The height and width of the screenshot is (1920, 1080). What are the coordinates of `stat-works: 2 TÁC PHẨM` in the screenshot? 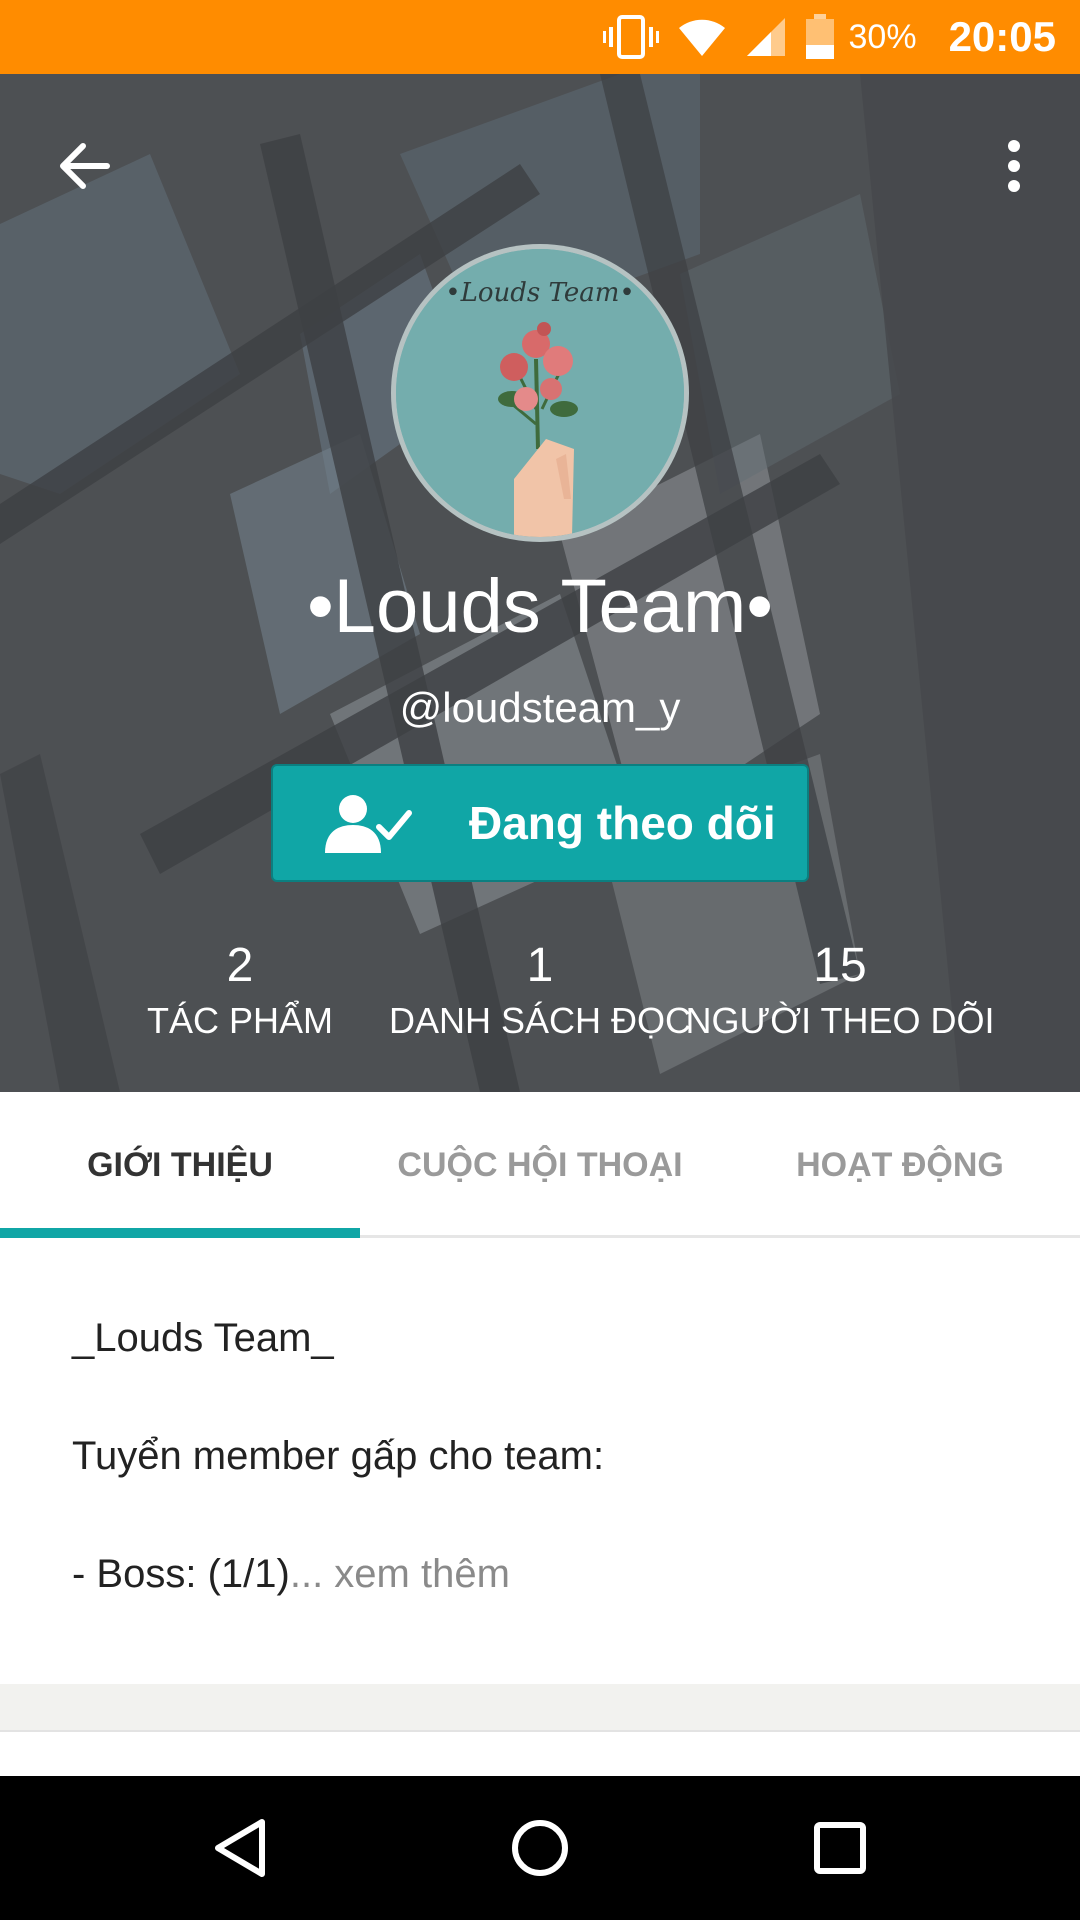 It's located at (240, 991).